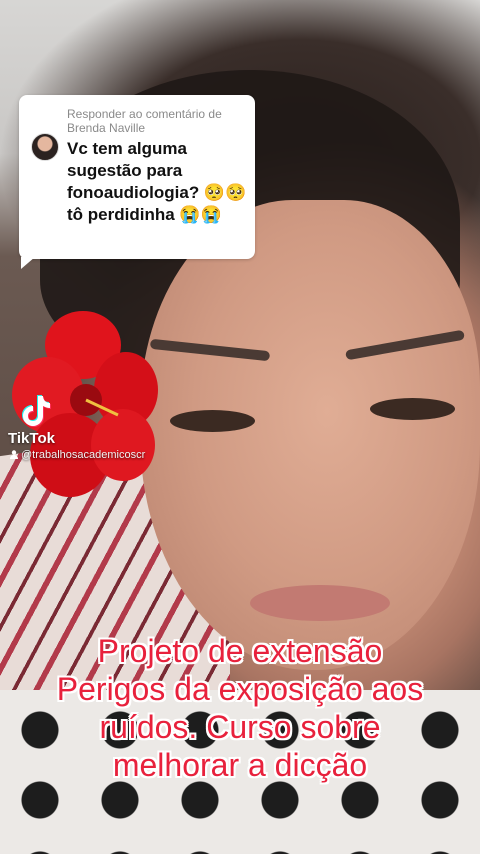 The image size is (480, 854). Describe the element at coordinates (36, 411) in the screenshot. I see `tiktok-logo-icon` at that location.